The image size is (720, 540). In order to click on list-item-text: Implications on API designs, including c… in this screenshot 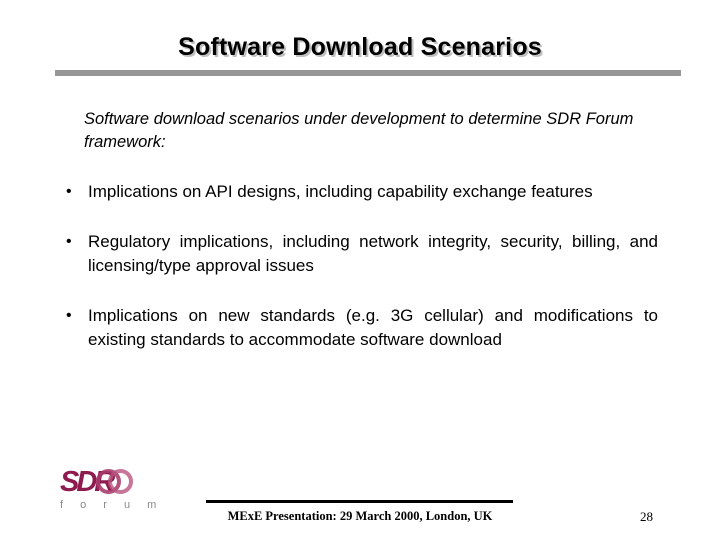, I will do `click(340, 191)`.